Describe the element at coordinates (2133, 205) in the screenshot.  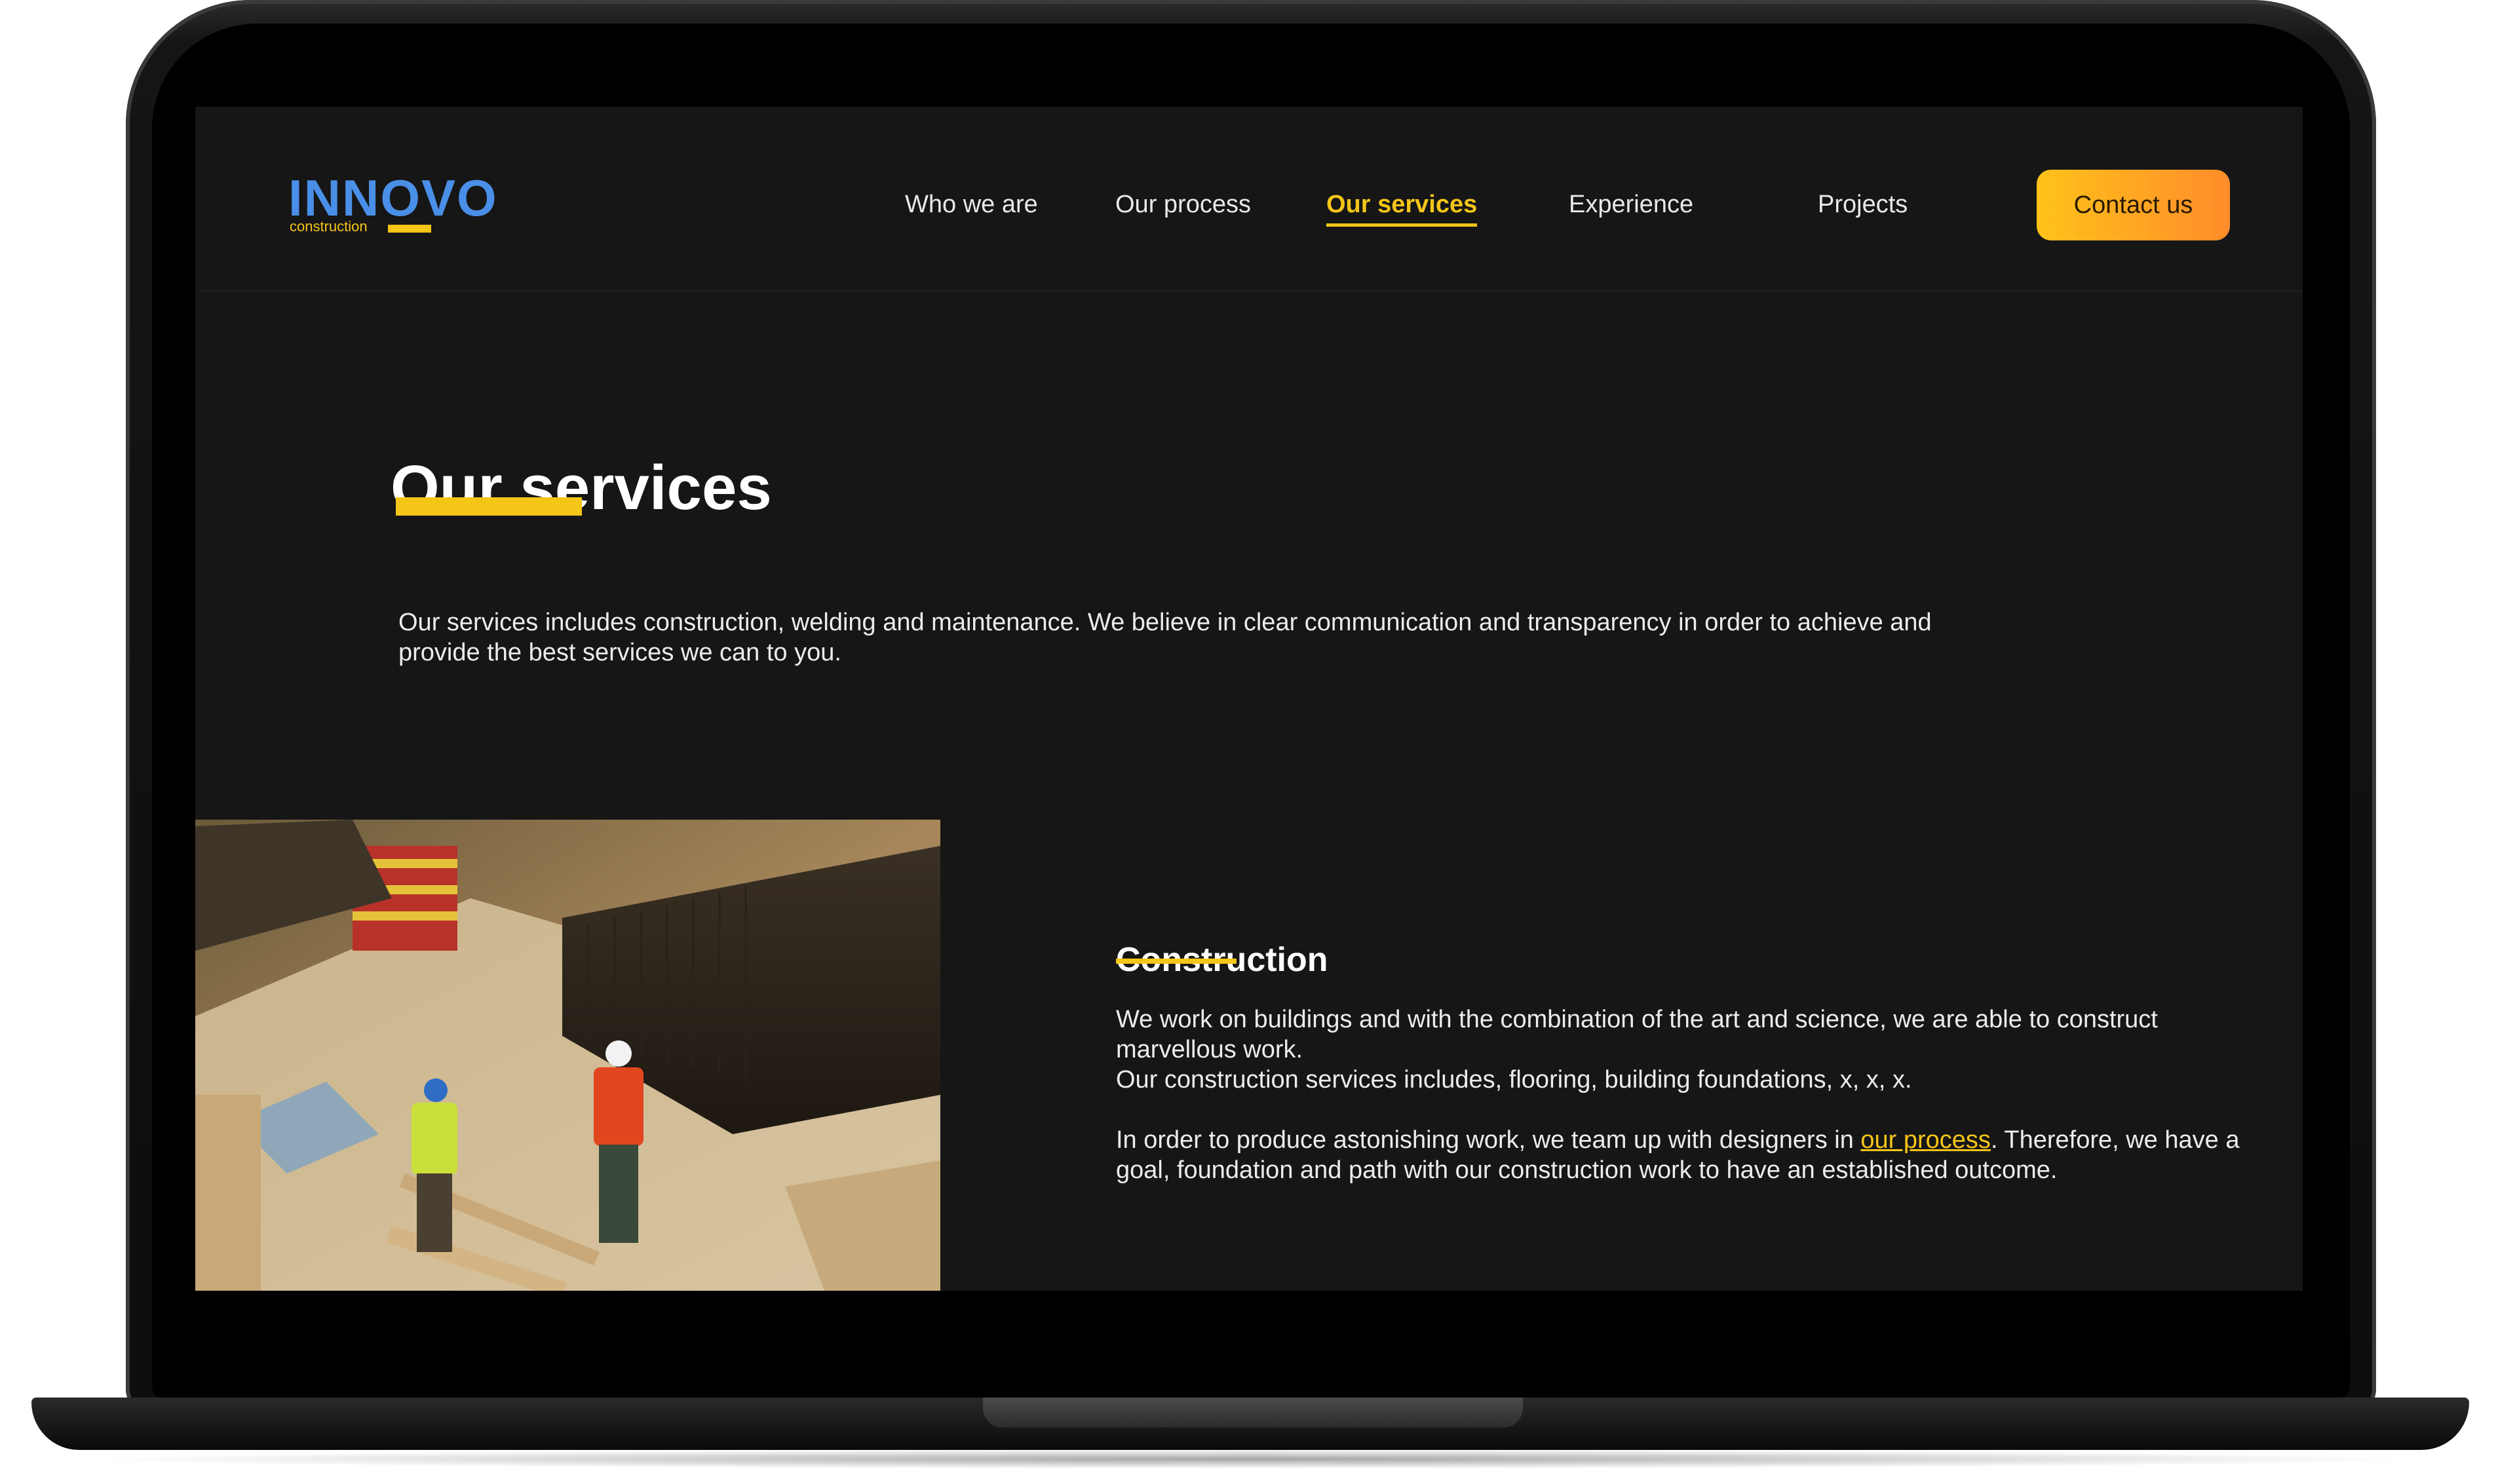
I see `contact-us-button: Contact us` at that location.